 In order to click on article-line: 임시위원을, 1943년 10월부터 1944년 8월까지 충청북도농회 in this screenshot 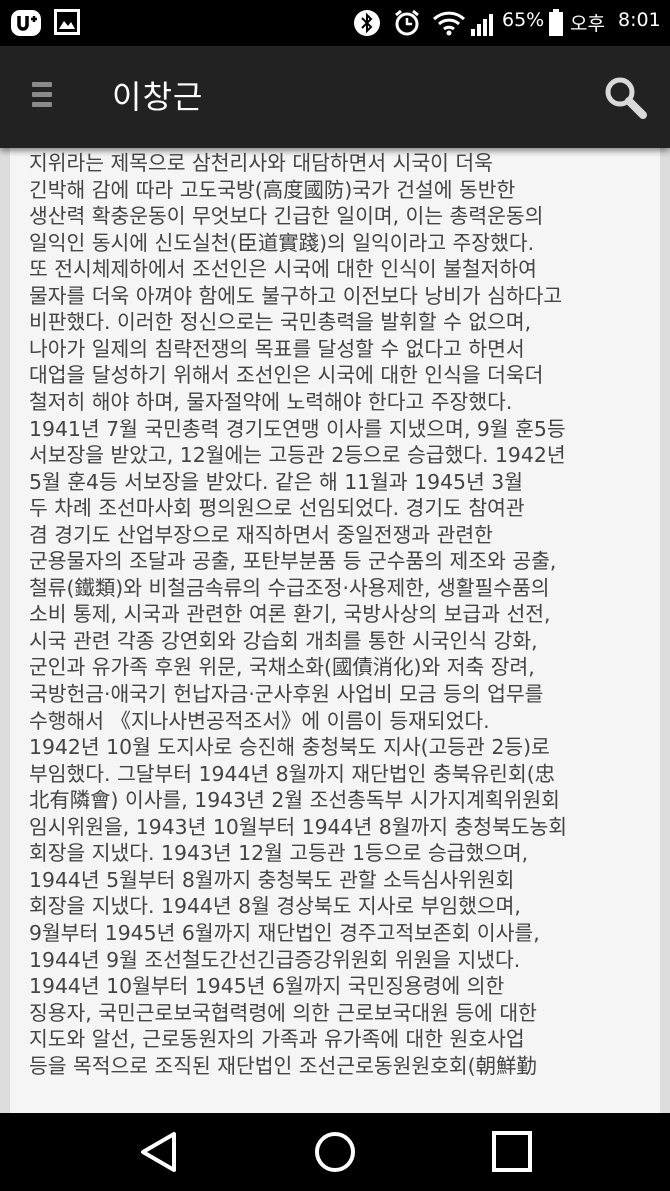, I will do `click(298, 826)`.